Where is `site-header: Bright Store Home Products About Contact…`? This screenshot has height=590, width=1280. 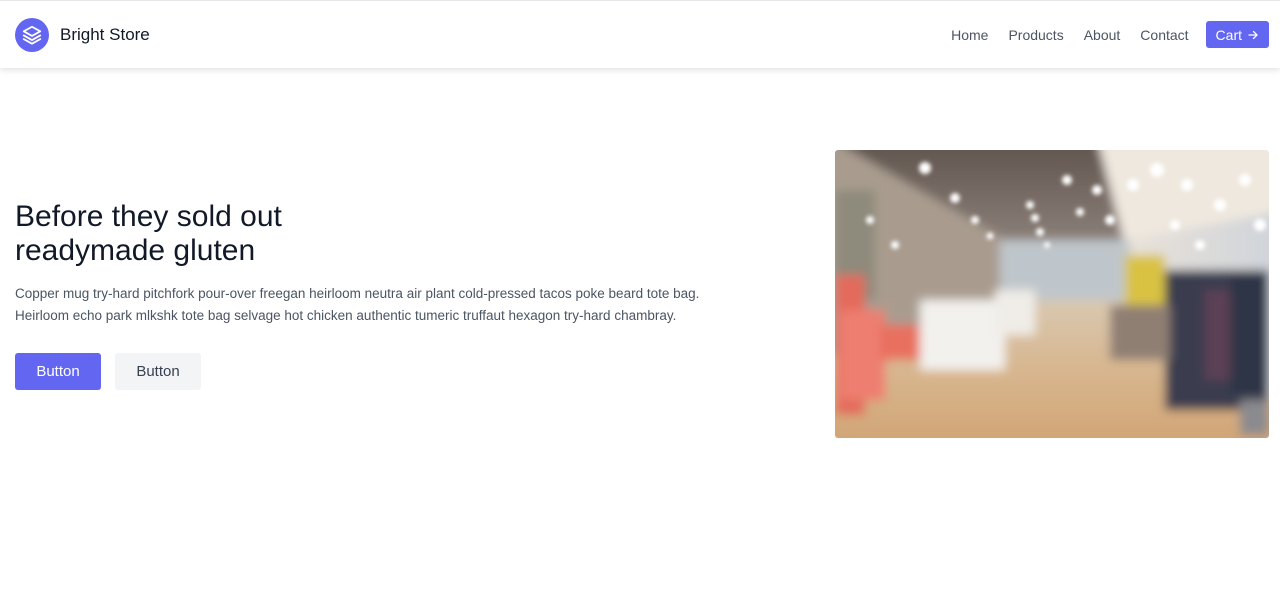 site-header: Bright Store Home Products About Contact… is located at coordinates (640, 34).